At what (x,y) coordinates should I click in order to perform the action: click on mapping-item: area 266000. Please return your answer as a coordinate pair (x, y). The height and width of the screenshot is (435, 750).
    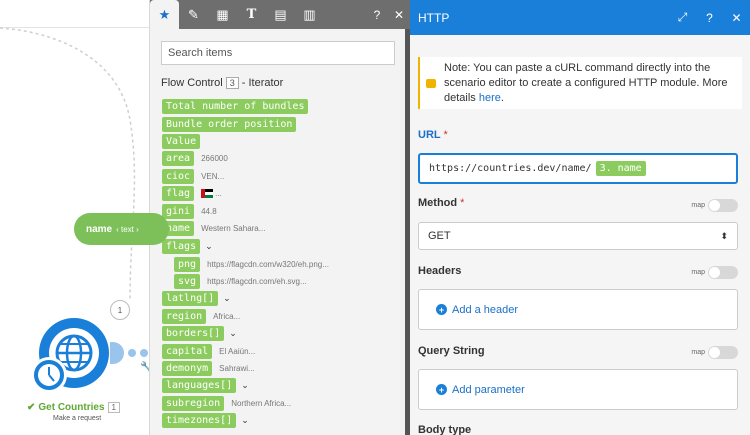
    Looking at the image, I should click on (195, 158).